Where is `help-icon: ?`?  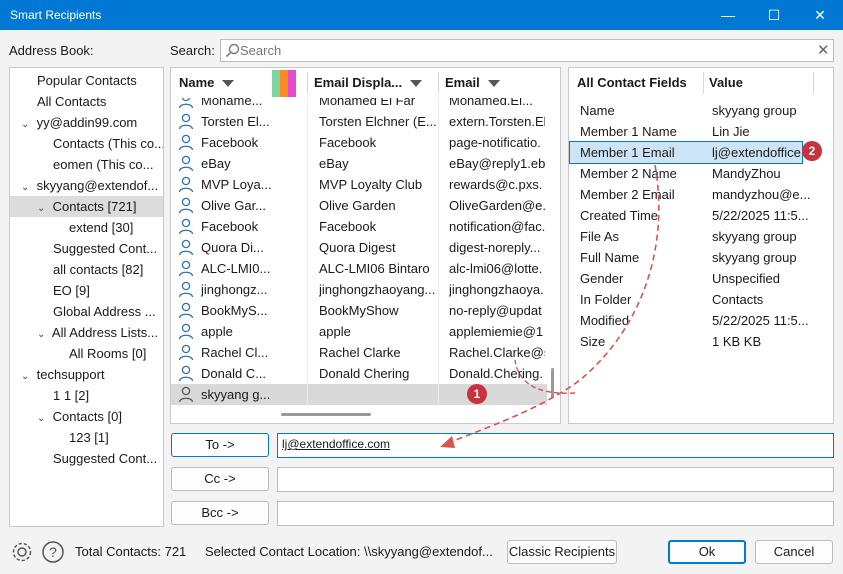
help-icon: ? is located at coordinates (53, 552).